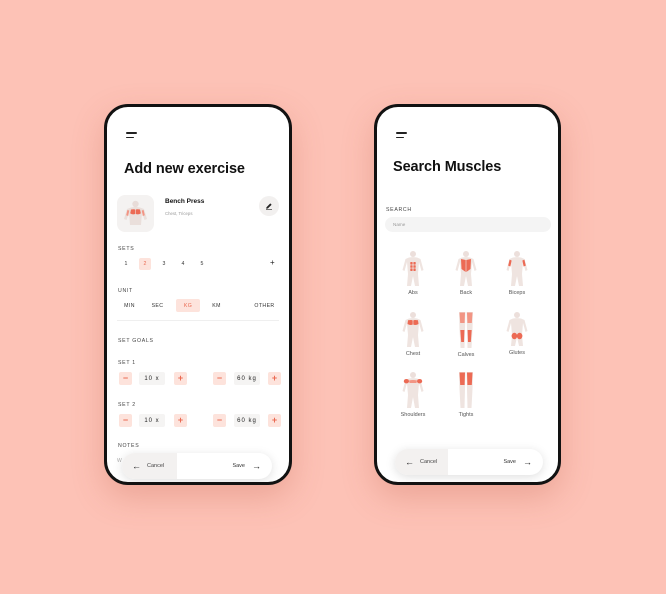 Image resolution: width=666 pixels, height=594 pixels. I want to click on set-1-reps-decrement: −, so click(125, 378).